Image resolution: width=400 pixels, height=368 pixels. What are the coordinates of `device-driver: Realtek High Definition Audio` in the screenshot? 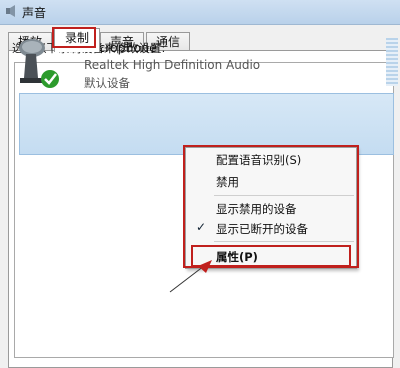 It's located at (172, 65).